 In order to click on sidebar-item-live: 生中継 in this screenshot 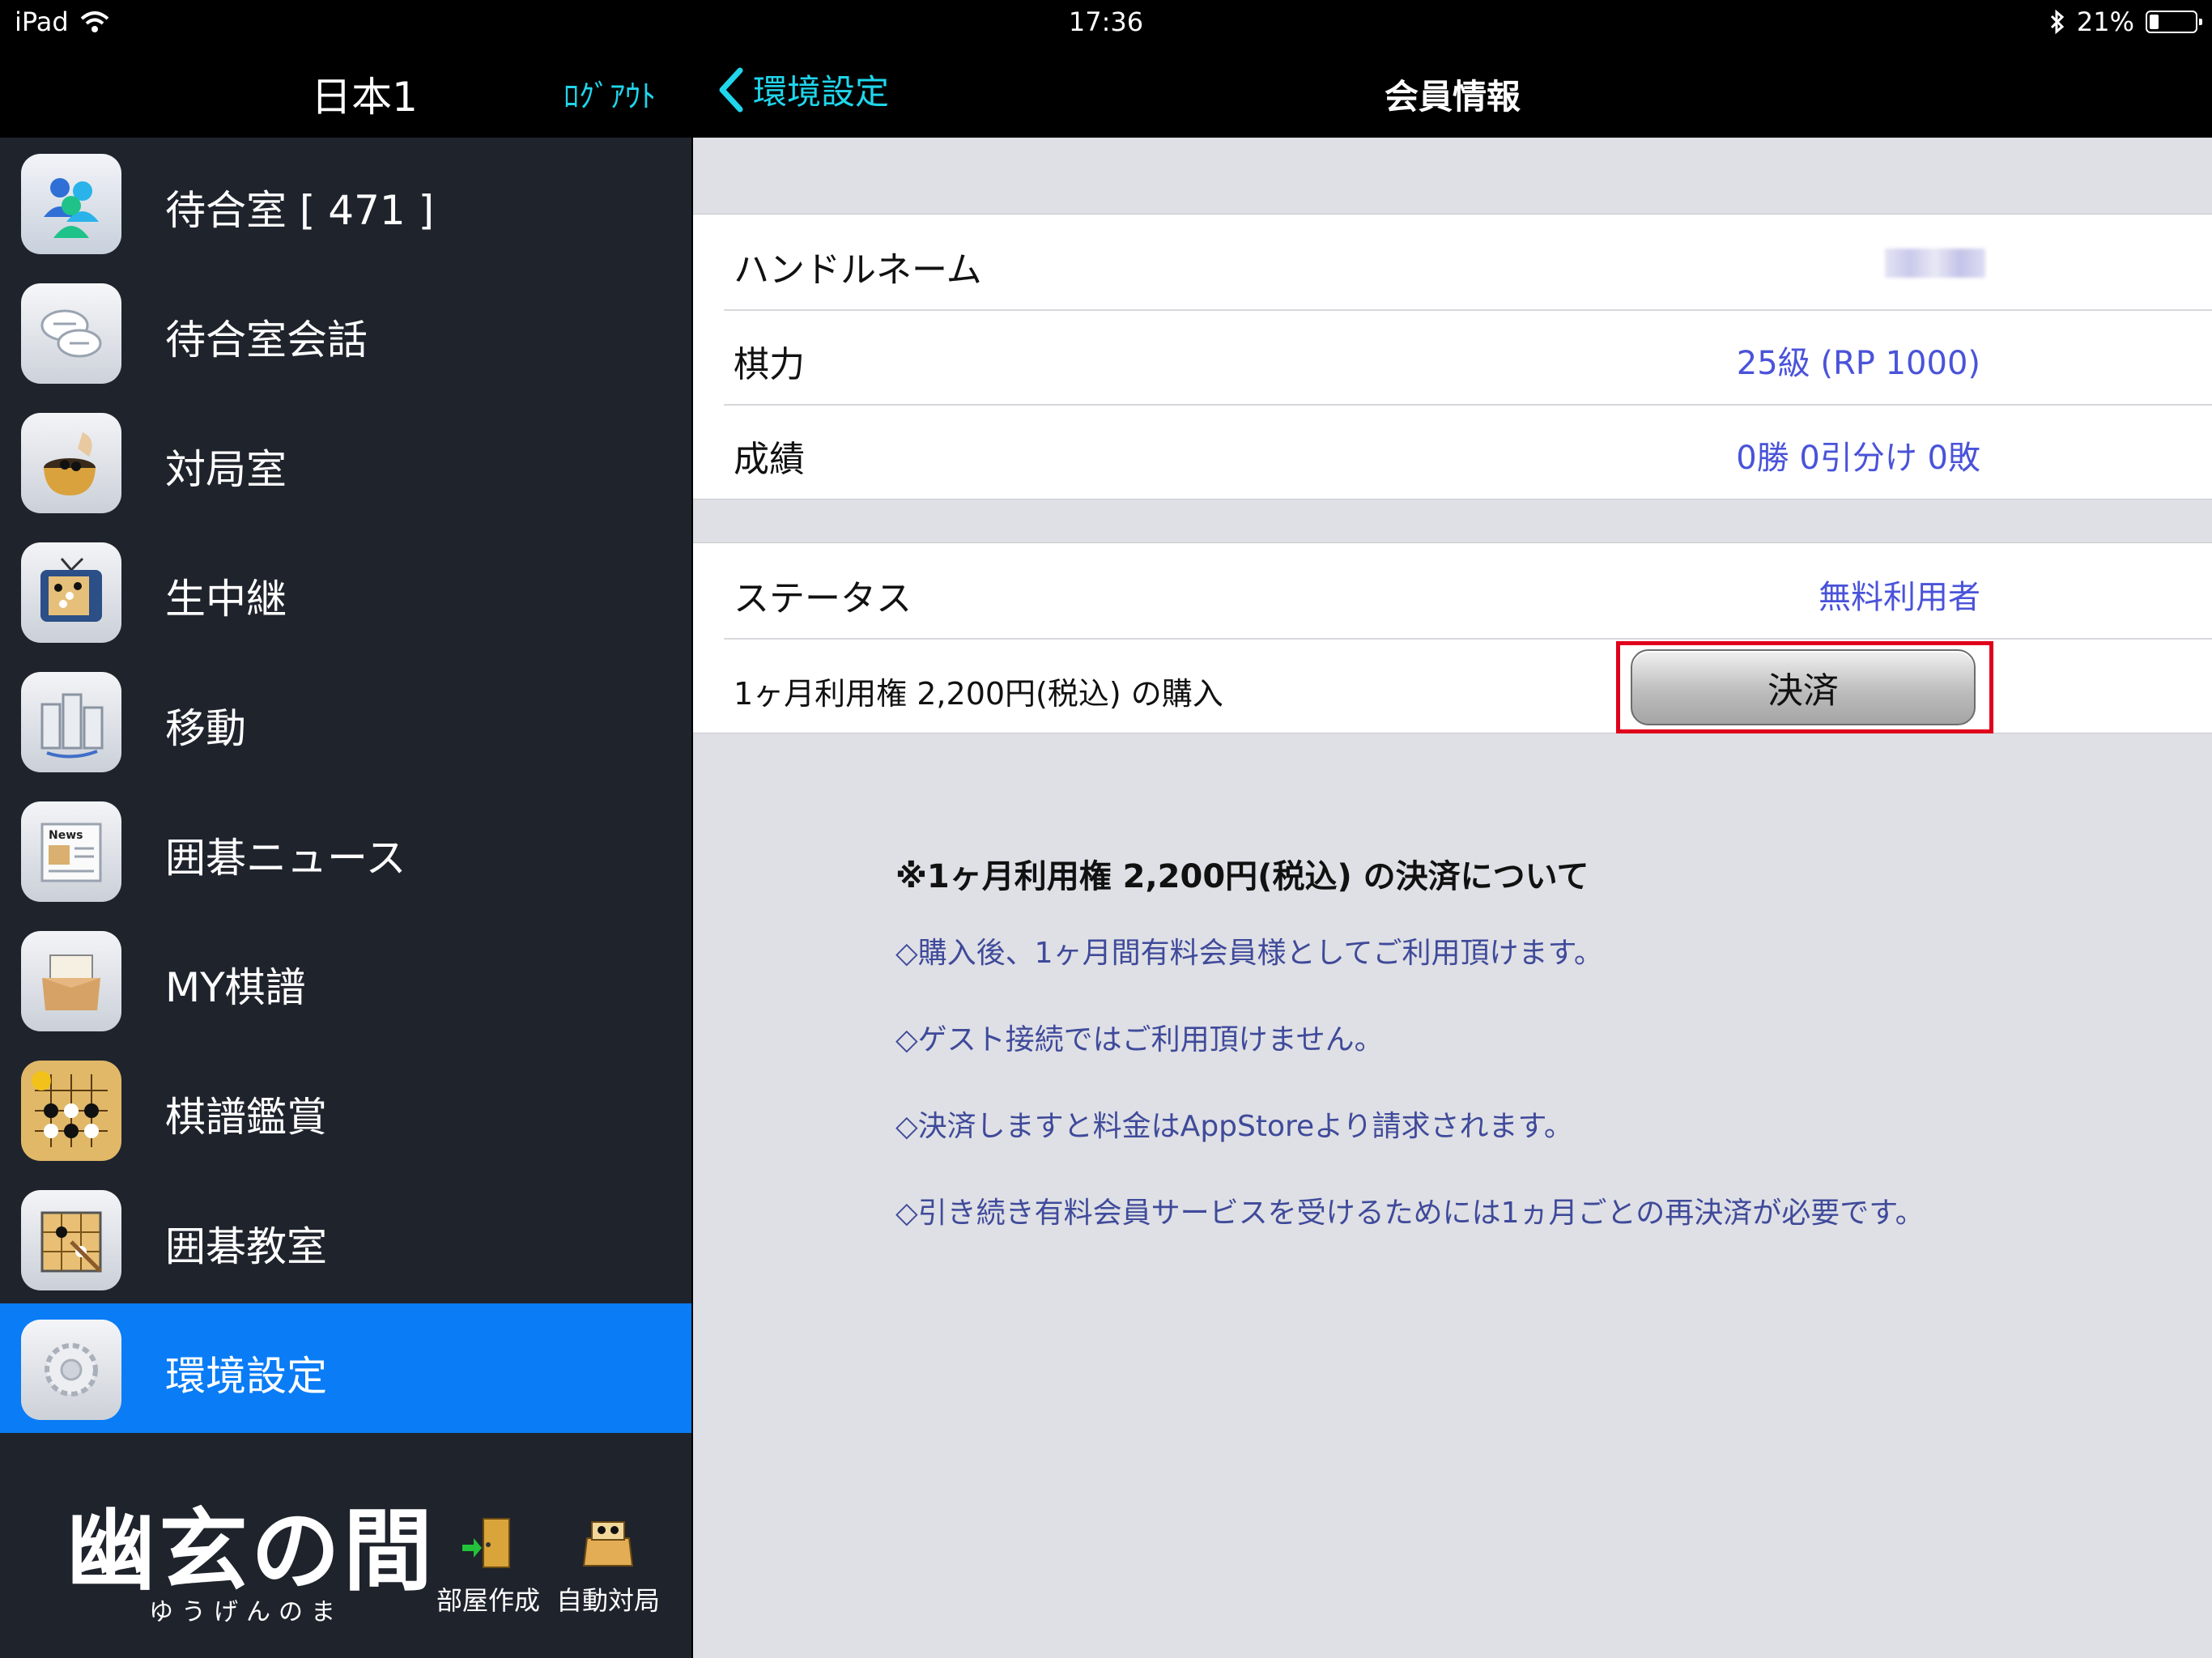, I will do `click(345, 591)`.